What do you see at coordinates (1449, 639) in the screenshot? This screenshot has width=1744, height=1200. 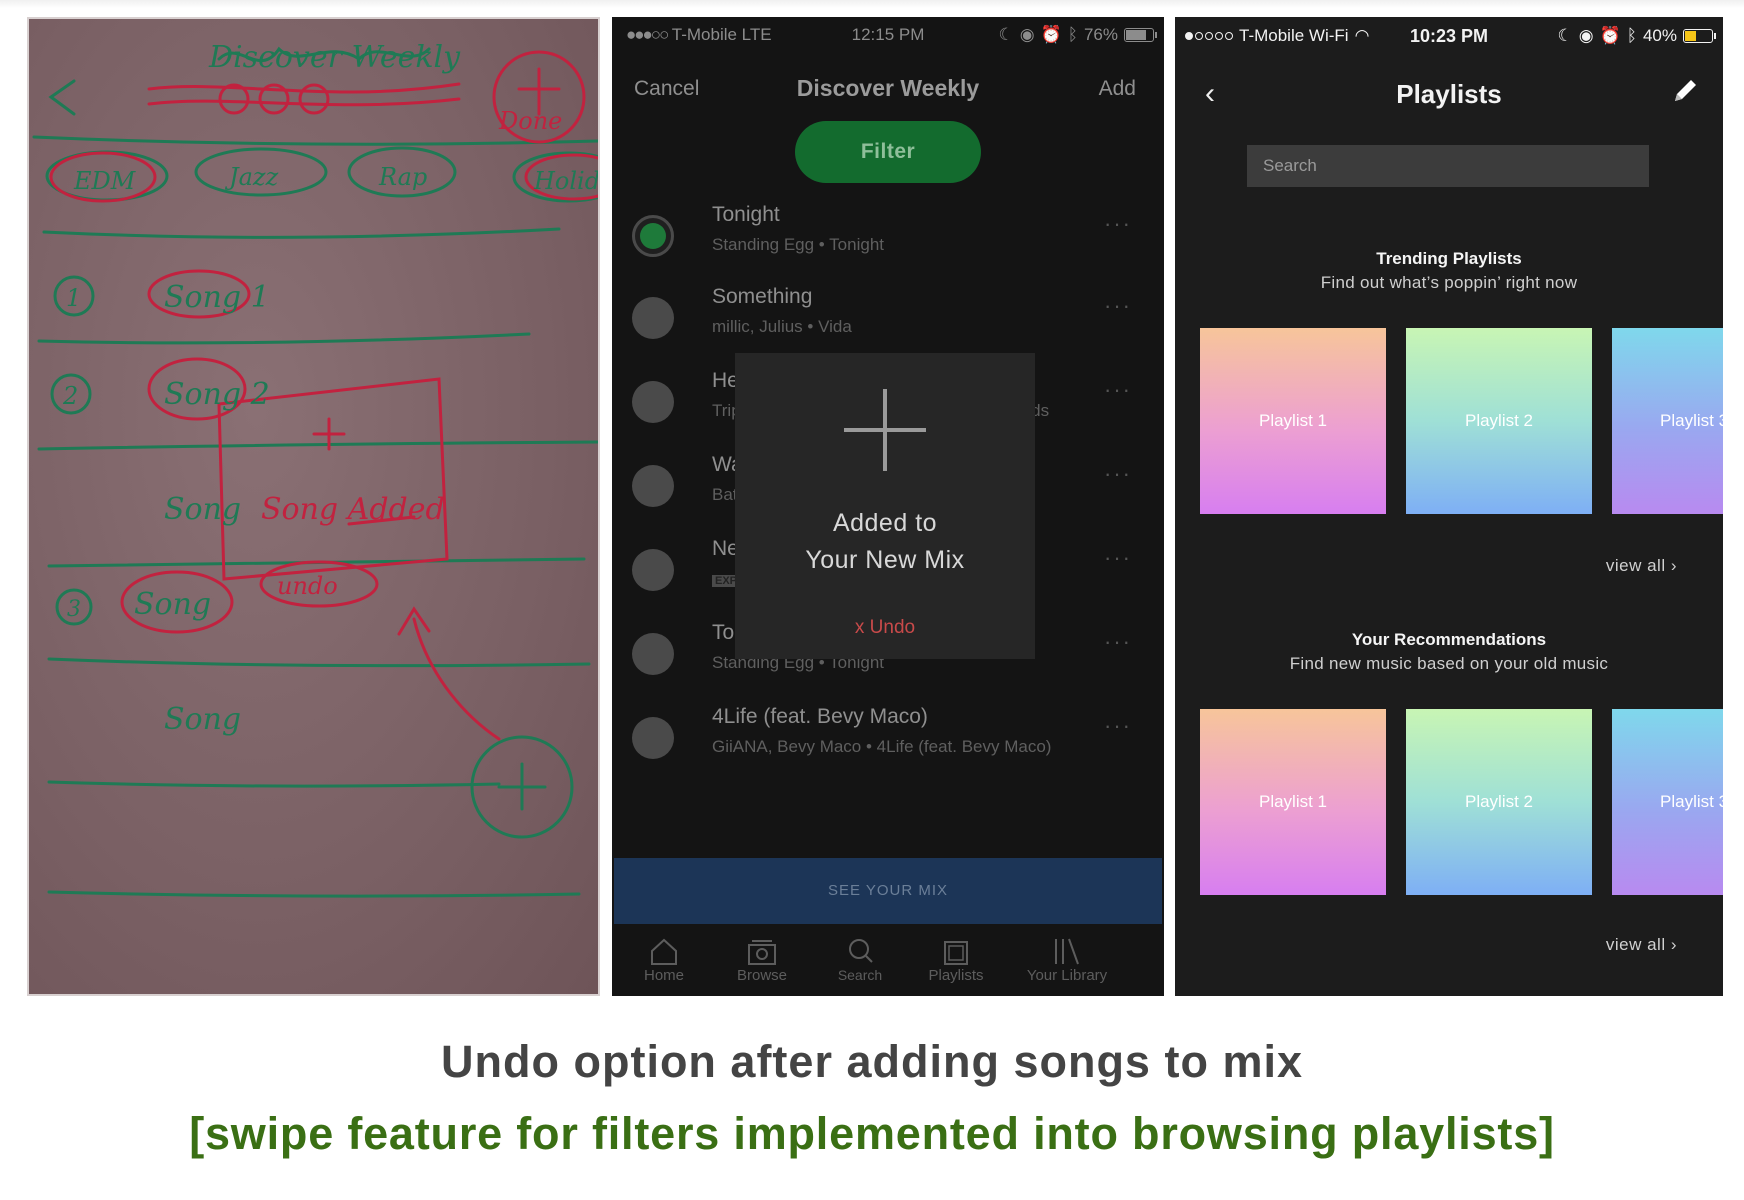 I see `recommendations-title: Your Recommendations` at bounding box center [1449, 639].